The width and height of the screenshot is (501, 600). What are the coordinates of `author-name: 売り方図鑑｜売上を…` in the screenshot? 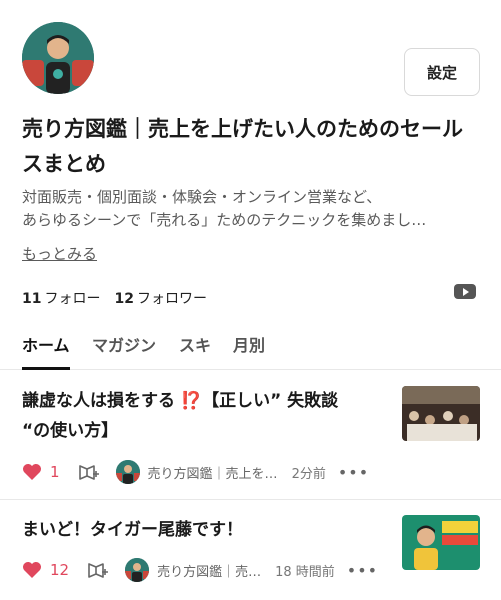 It's located at (213, 472).